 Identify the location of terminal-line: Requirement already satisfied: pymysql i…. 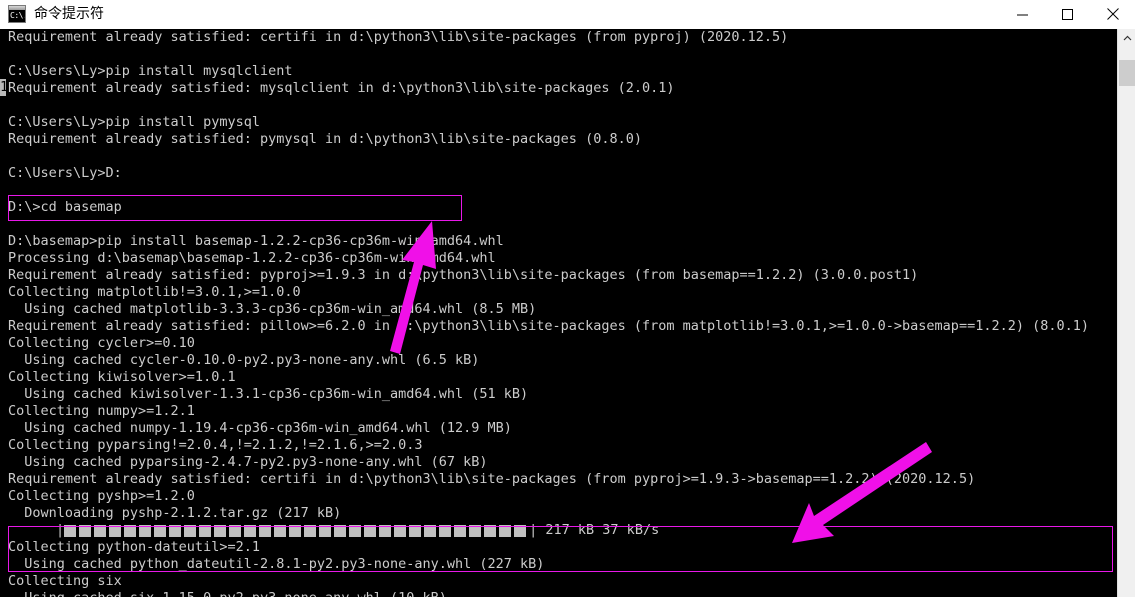
(325, 139).